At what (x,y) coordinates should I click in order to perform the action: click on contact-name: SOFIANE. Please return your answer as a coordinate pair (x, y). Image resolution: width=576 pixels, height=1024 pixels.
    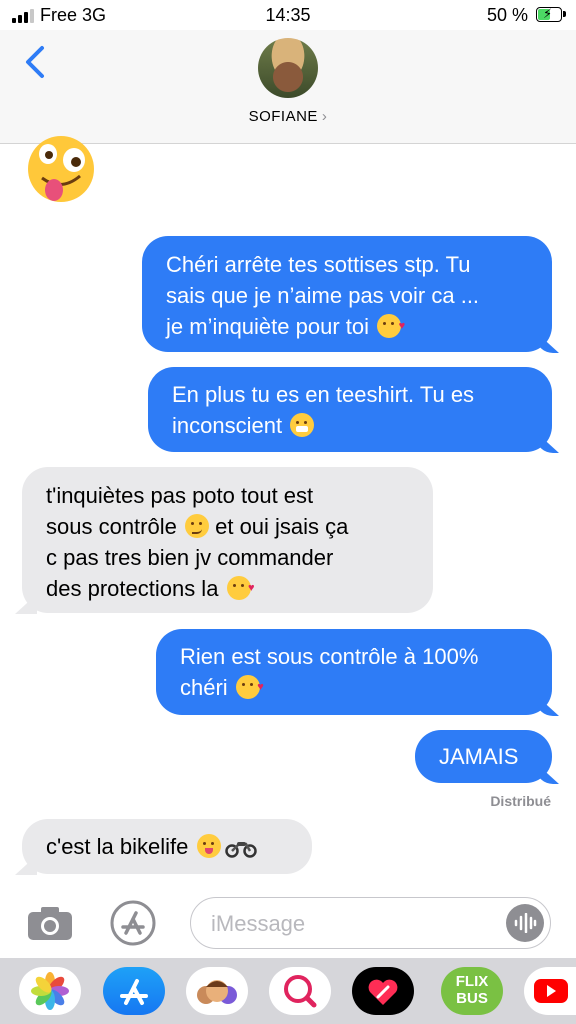
    Looking at the image, I should click on (283, 116).